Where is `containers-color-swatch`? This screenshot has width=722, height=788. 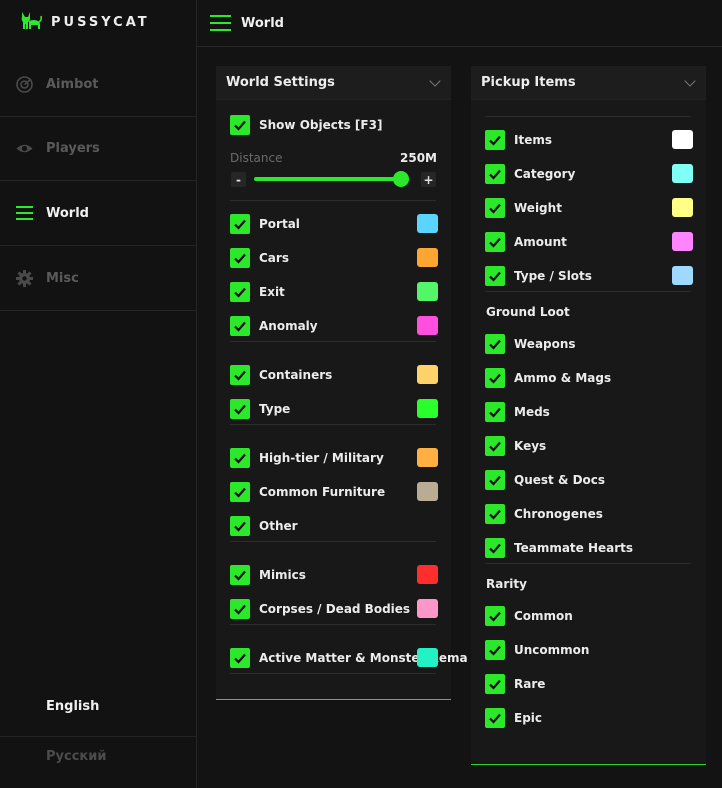 containers-color-swatch is located at coordinates (427, 374).